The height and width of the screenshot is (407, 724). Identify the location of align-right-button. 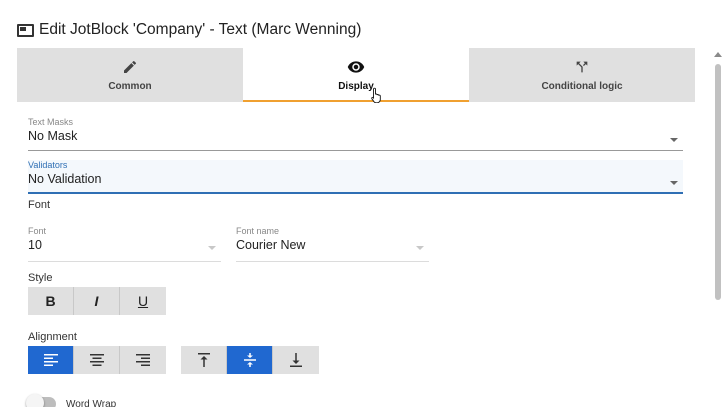
(143, 360).